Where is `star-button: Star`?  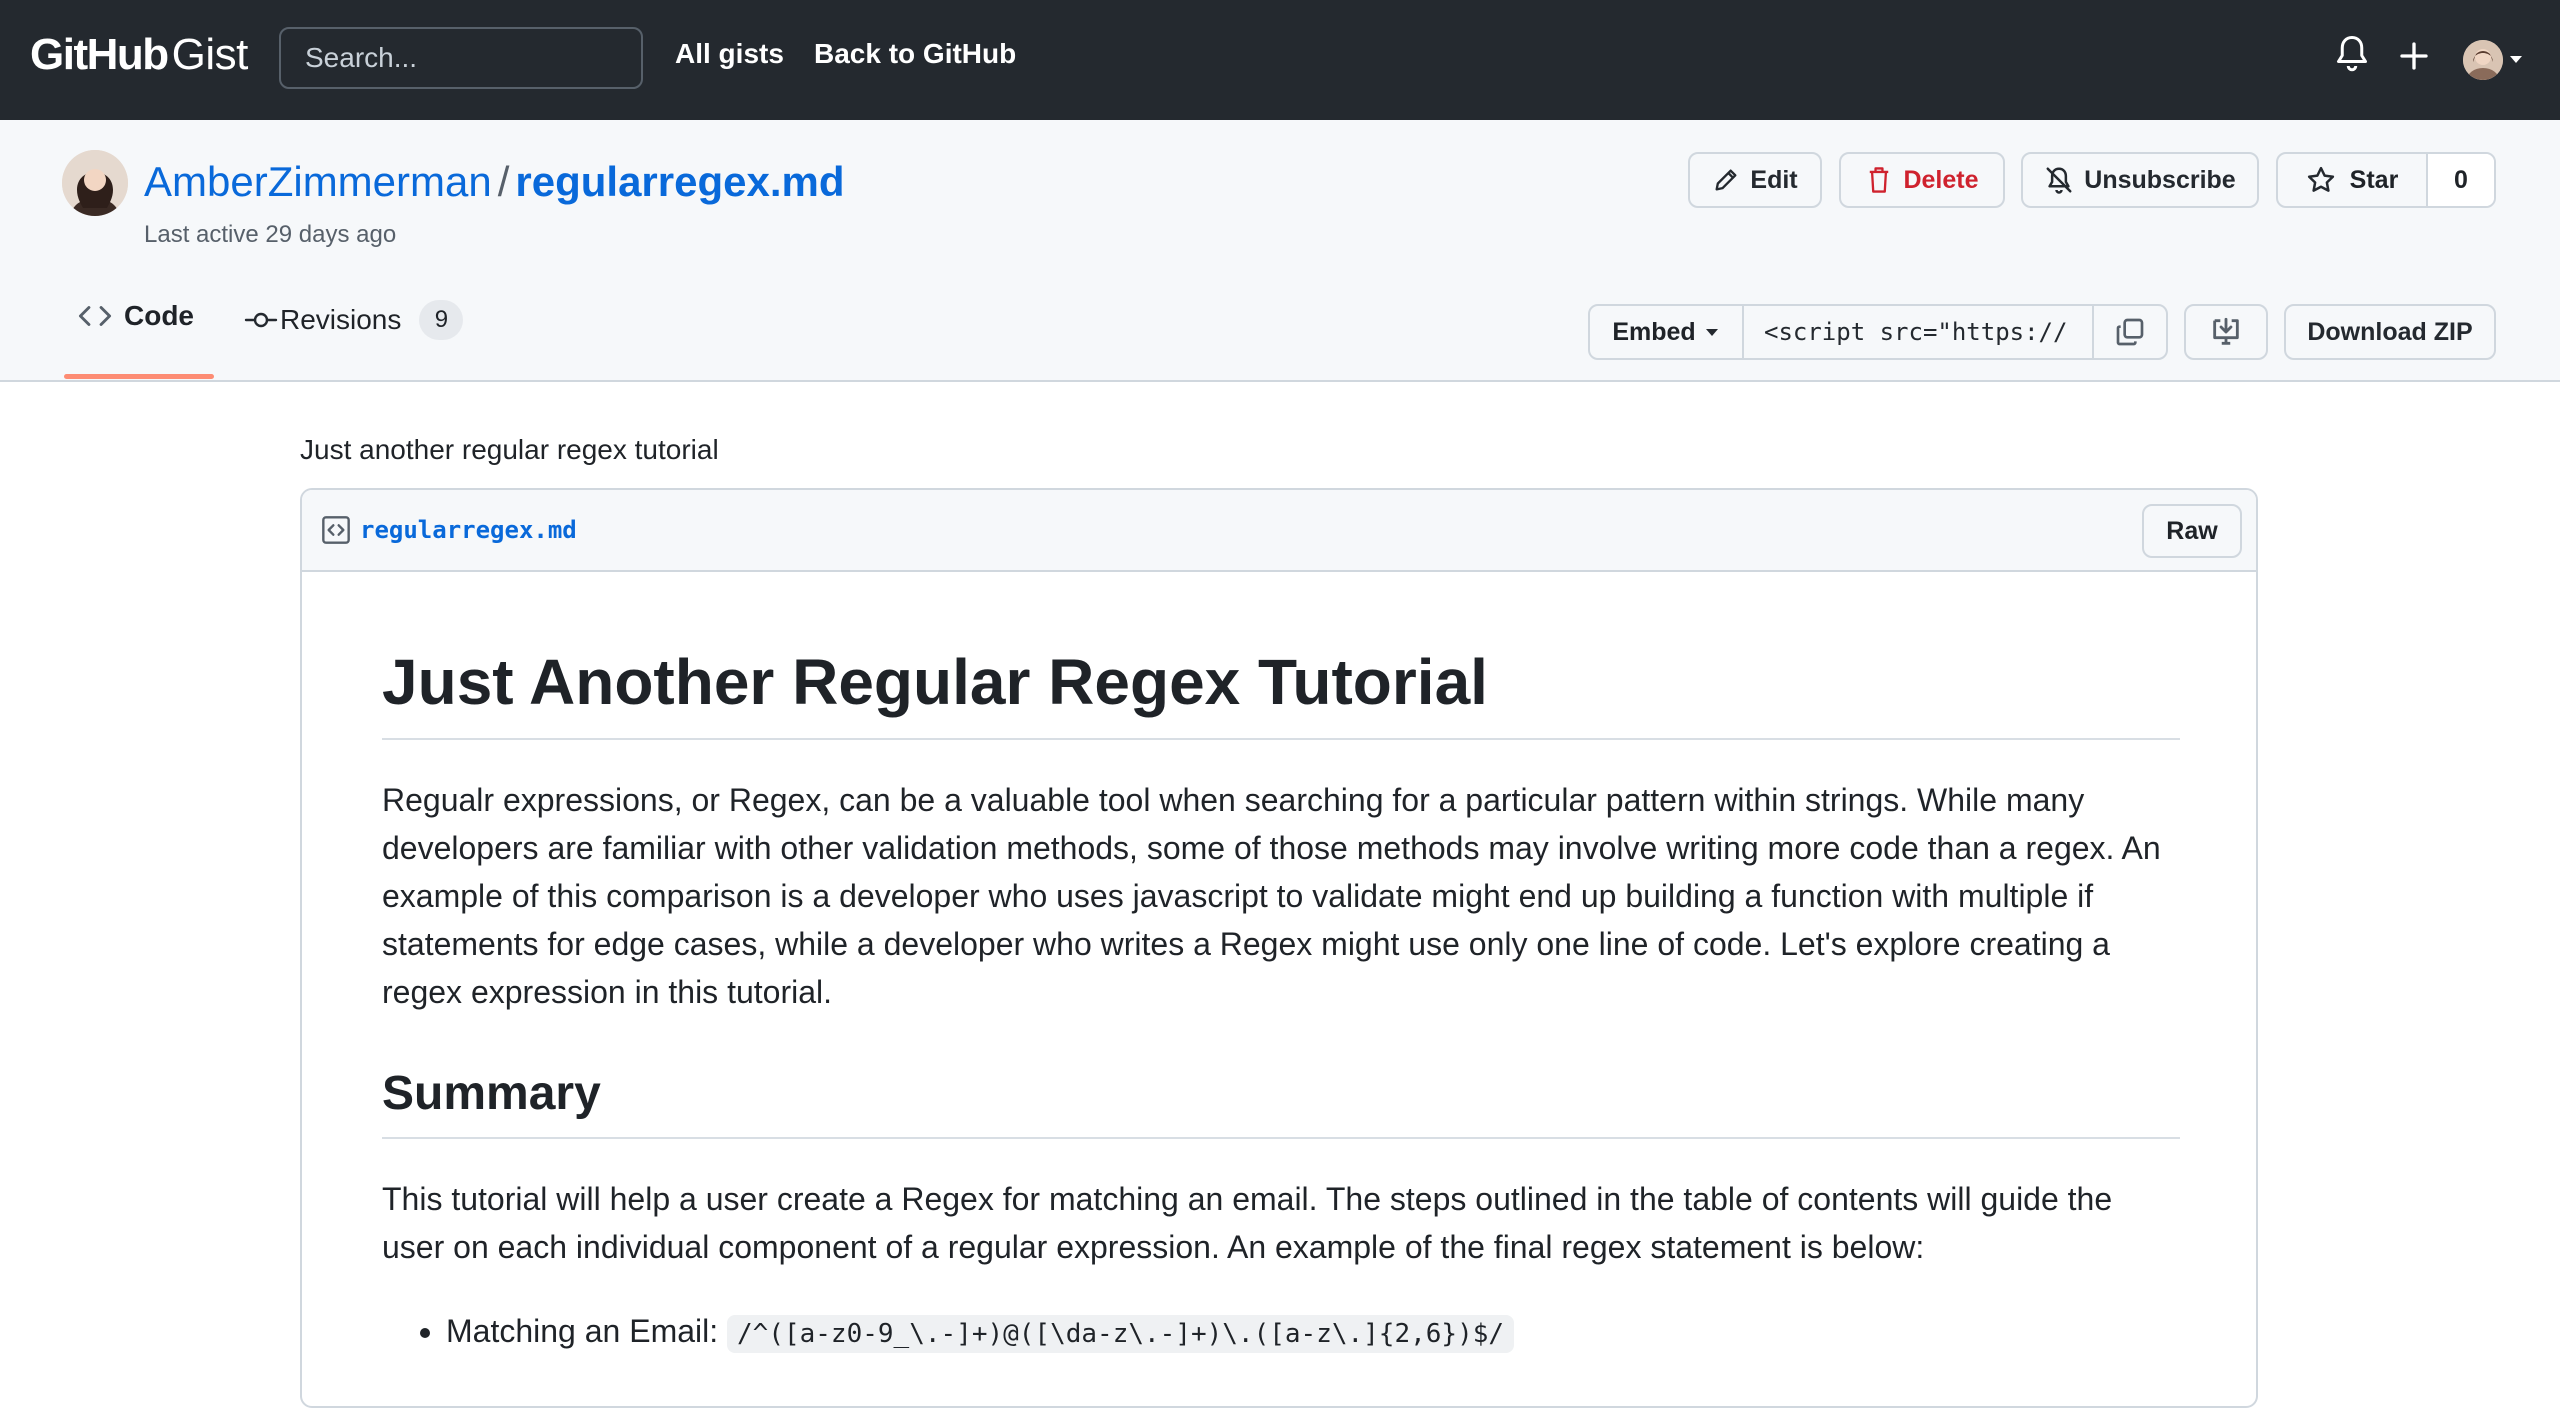
star-button: Star is located at coordinates (2353, 180).